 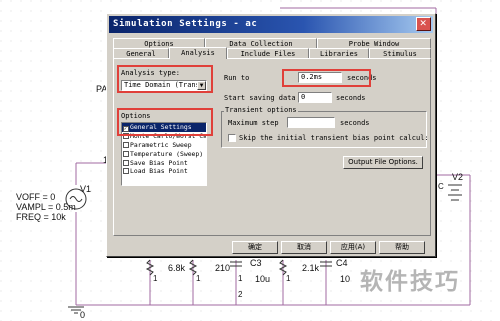 I want to click on c4-value: 10, so click(x=345, y=279).